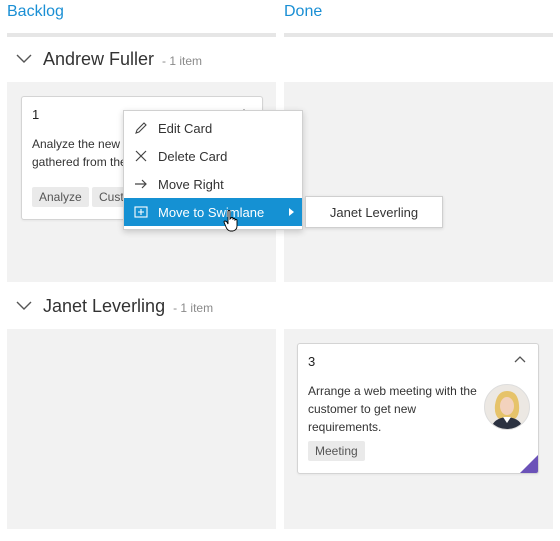 The image size is (560, 541). I want to click on swimlane-header-janet-leverling: Janet Leverling - 1 item, so click(280, 306).